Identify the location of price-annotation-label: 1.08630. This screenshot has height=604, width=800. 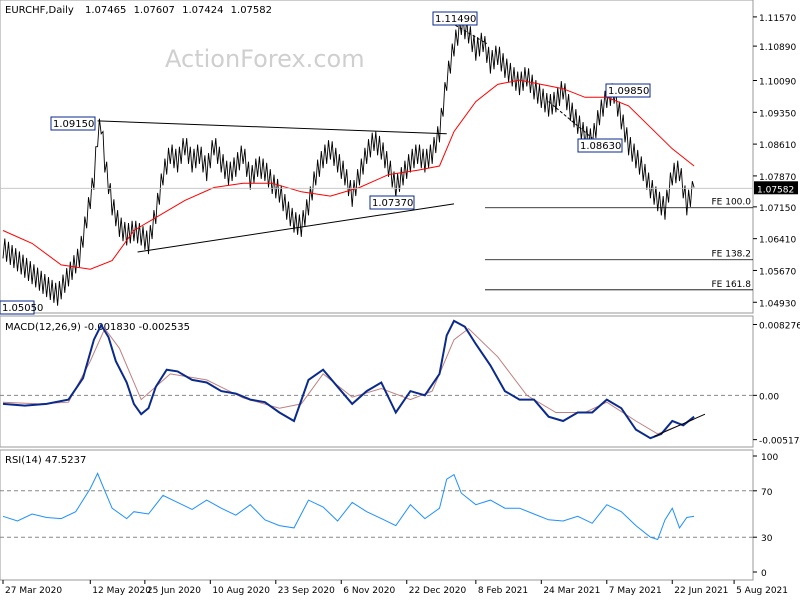
(600, 146).